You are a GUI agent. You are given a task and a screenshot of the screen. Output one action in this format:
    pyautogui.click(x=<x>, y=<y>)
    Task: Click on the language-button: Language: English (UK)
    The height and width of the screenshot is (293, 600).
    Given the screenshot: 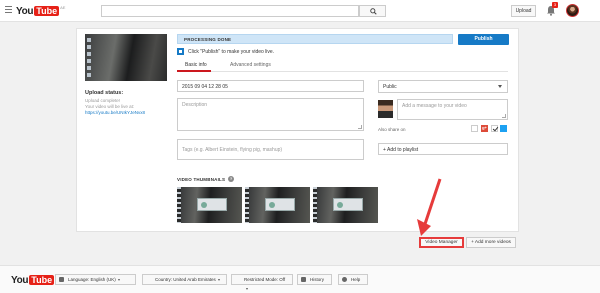 What is the action you would take?
    pyautogui.click(x=95, y=279)
    